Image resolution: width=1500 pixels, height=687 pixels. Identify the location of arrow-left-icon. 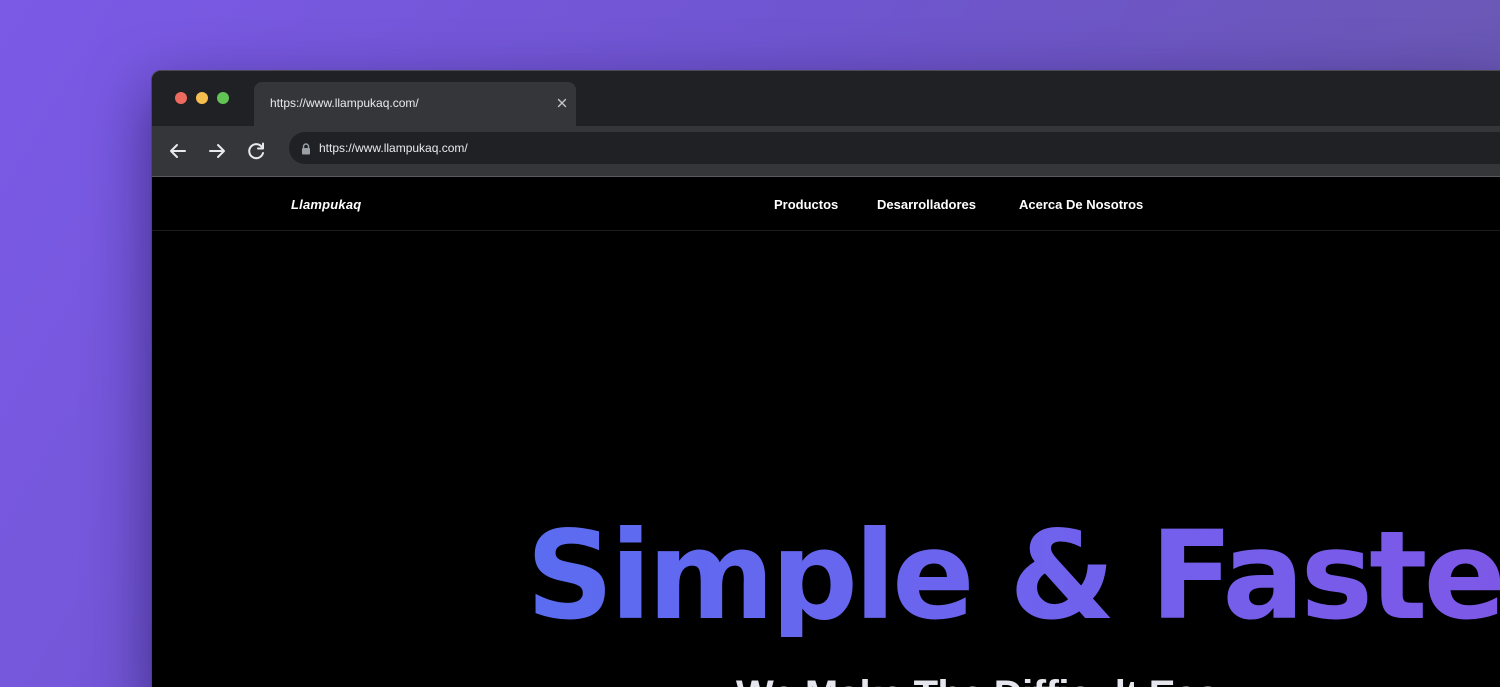
(178, 151).